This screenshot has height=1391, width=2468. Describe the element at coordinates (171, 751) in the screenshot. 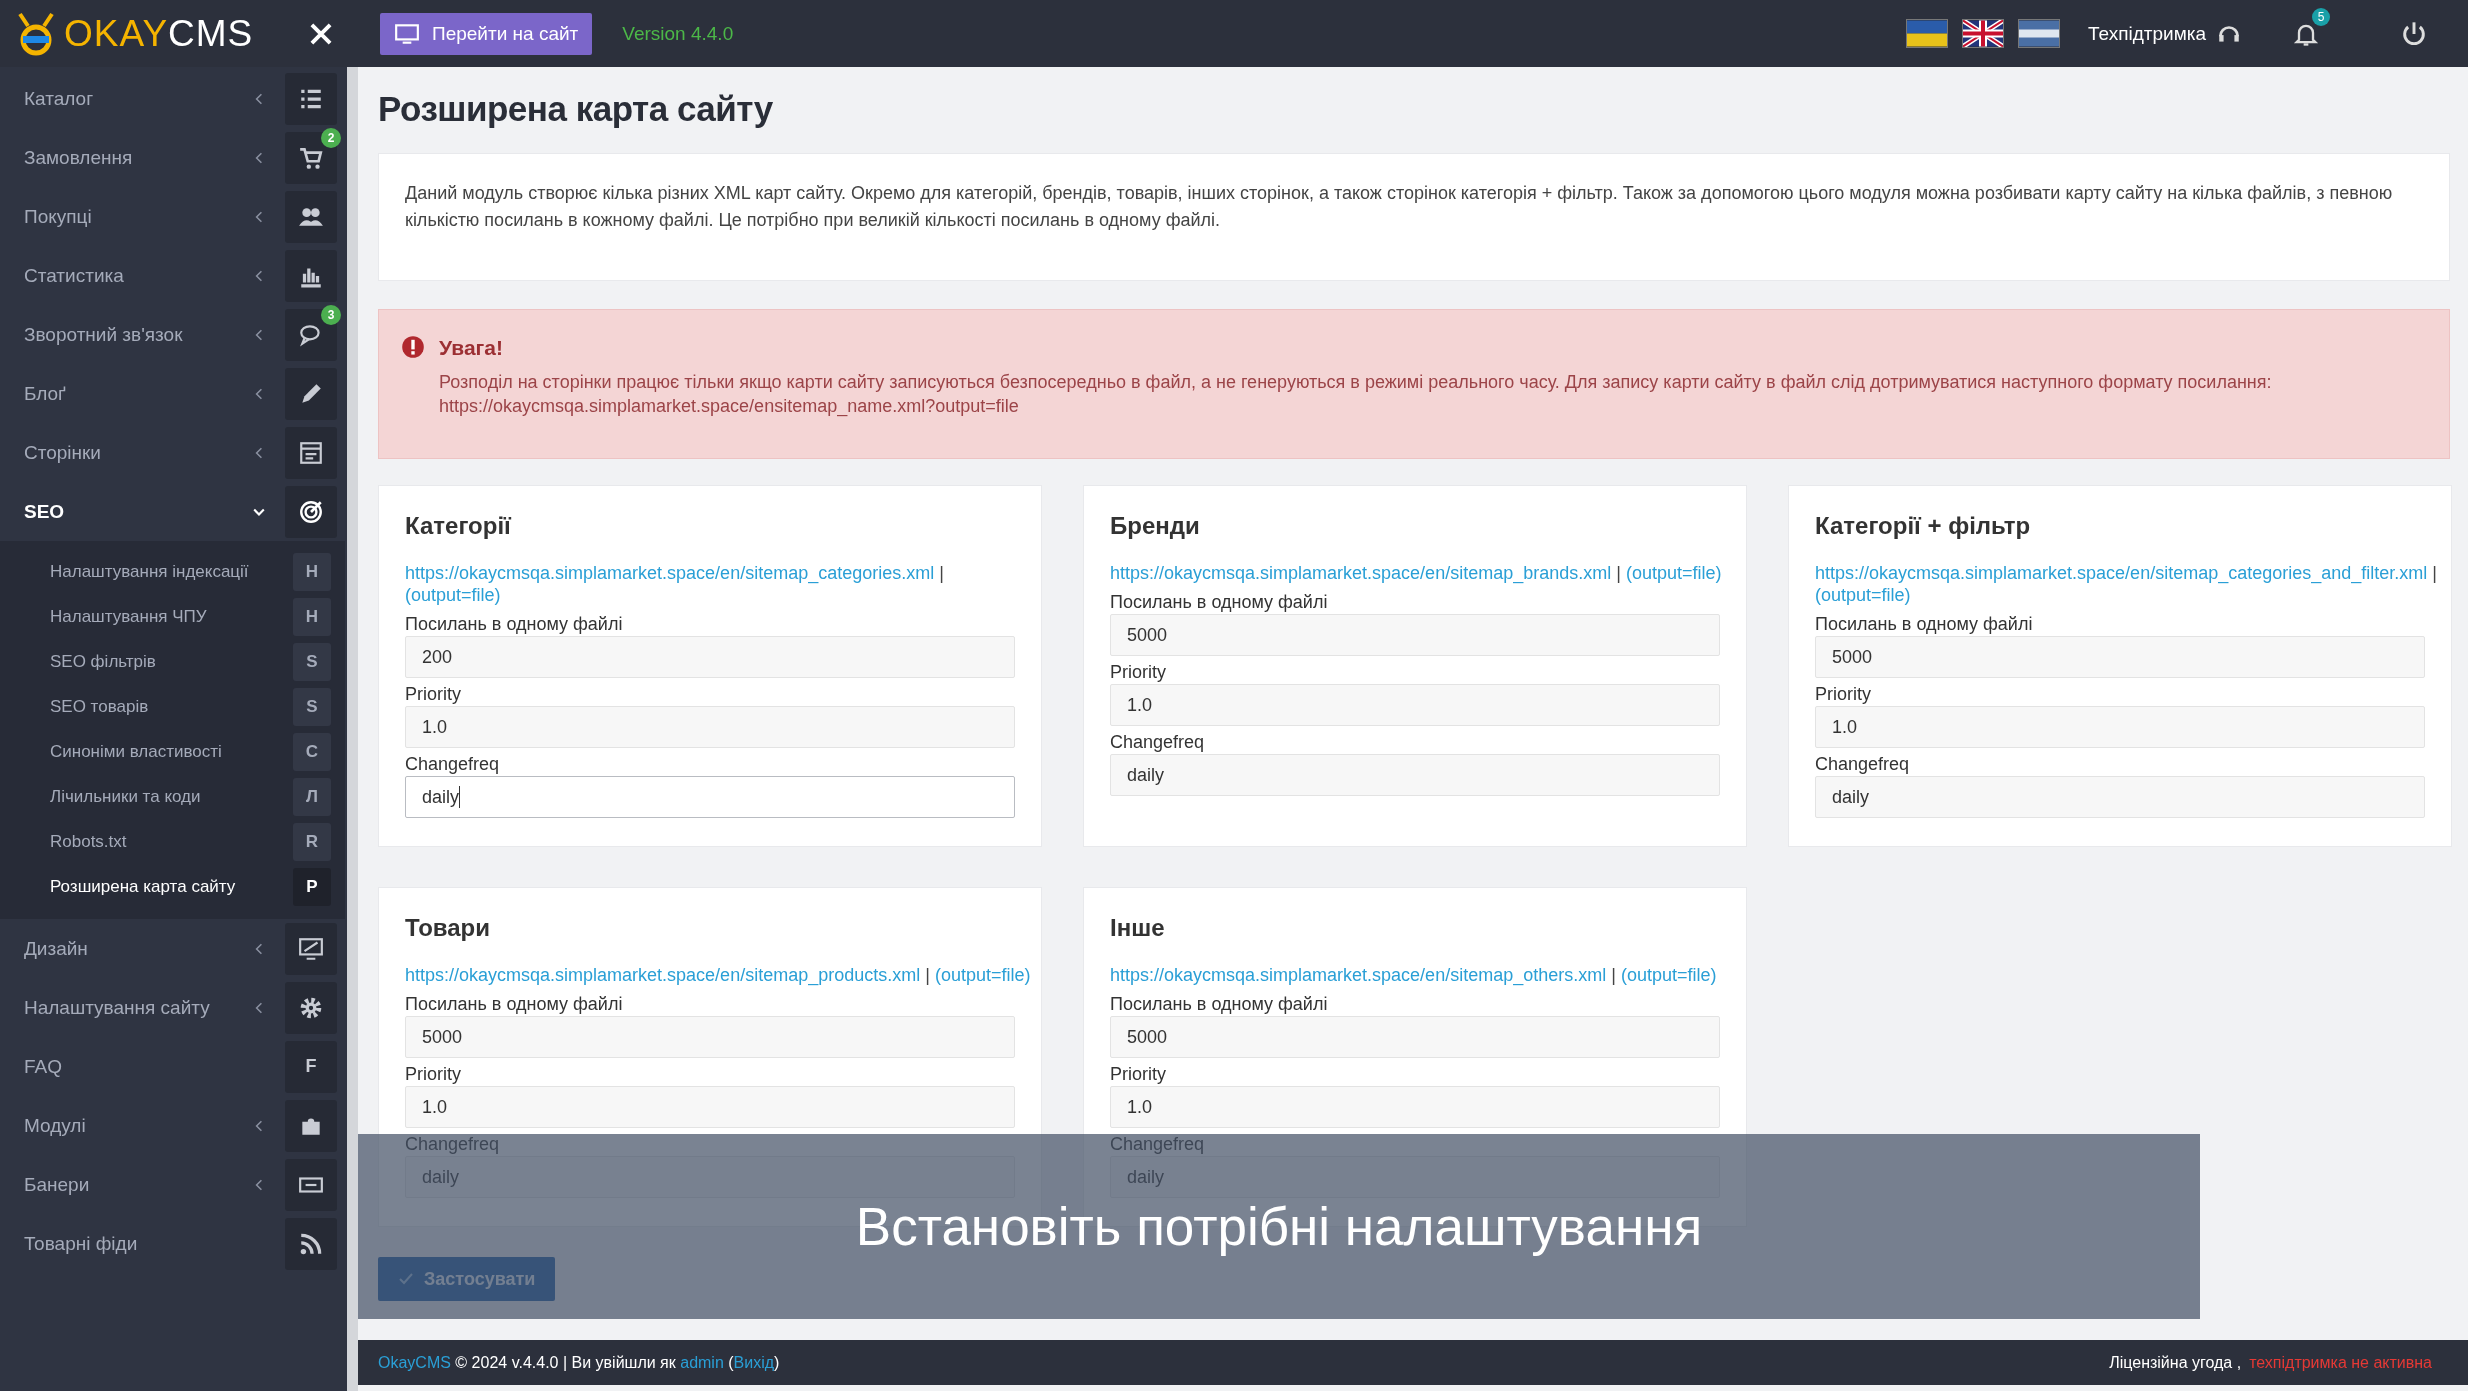

I see `submenu-item: Синоніми властивості` at that location.